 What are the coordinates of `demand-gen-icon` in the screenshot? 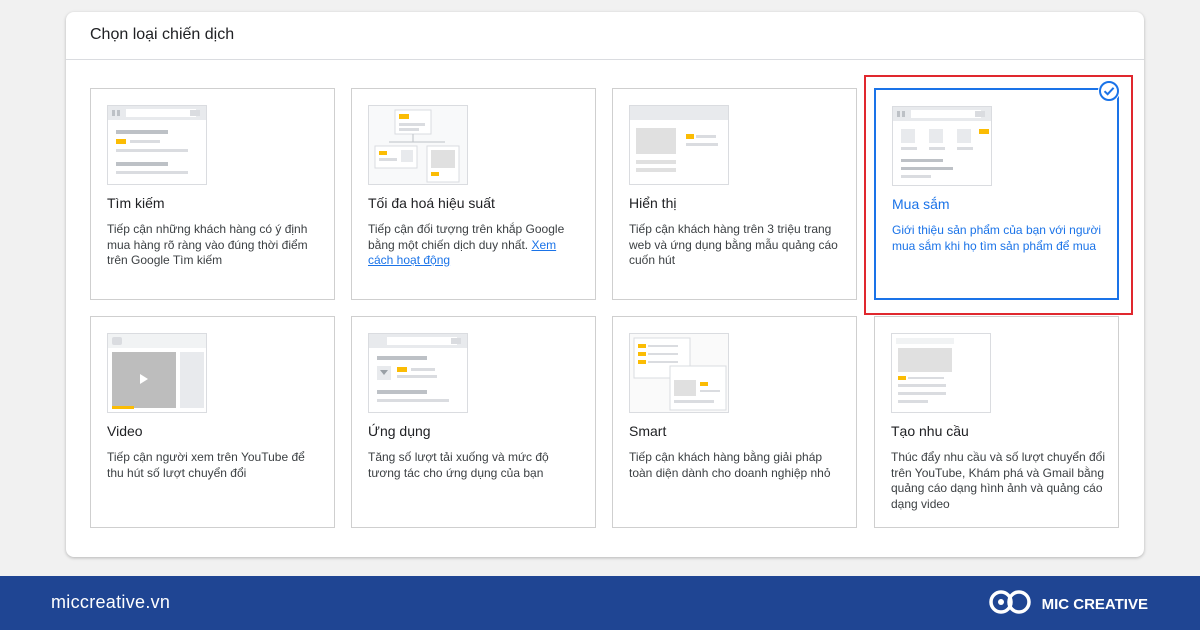 It's located at (941, 373).